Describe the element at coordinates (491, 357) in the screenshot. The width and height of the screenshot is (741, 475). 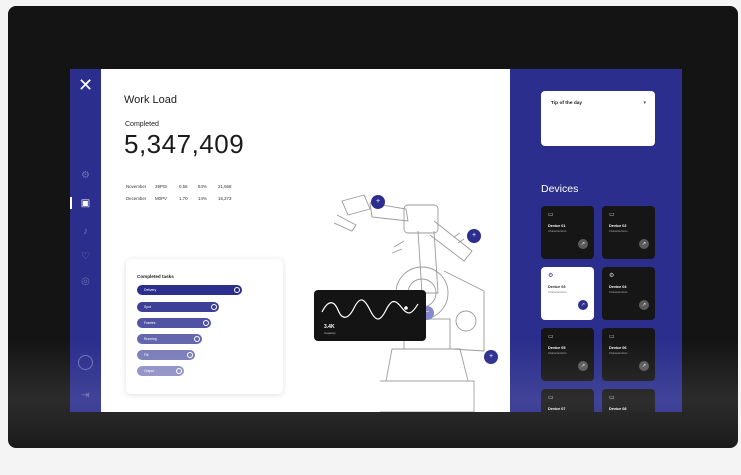
I see `hotspot-base: +` at that location.